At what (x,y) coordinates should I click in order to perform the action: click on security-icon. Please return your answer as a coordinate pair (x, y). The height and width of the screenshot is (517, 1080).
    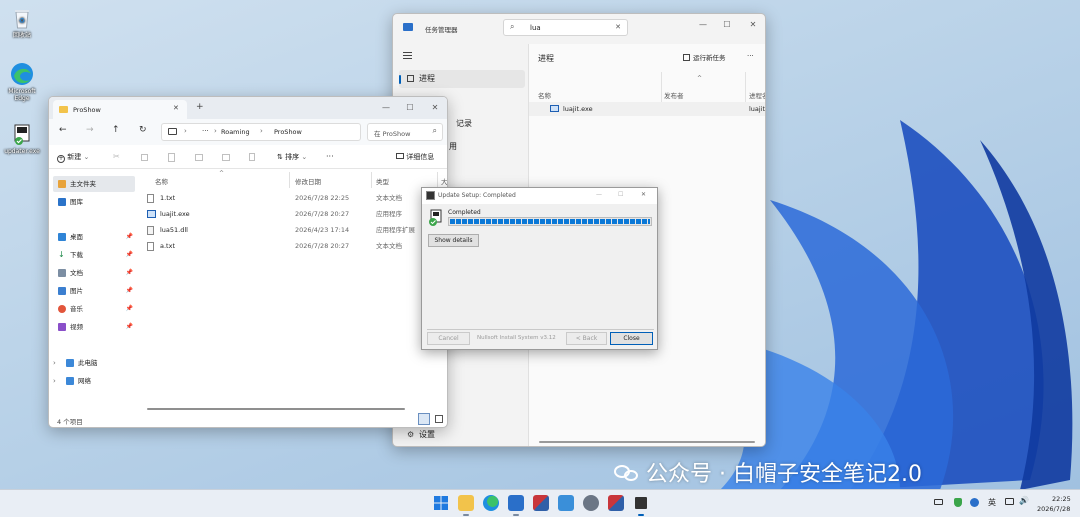
    Looking at the image, I should click on (958, 502).